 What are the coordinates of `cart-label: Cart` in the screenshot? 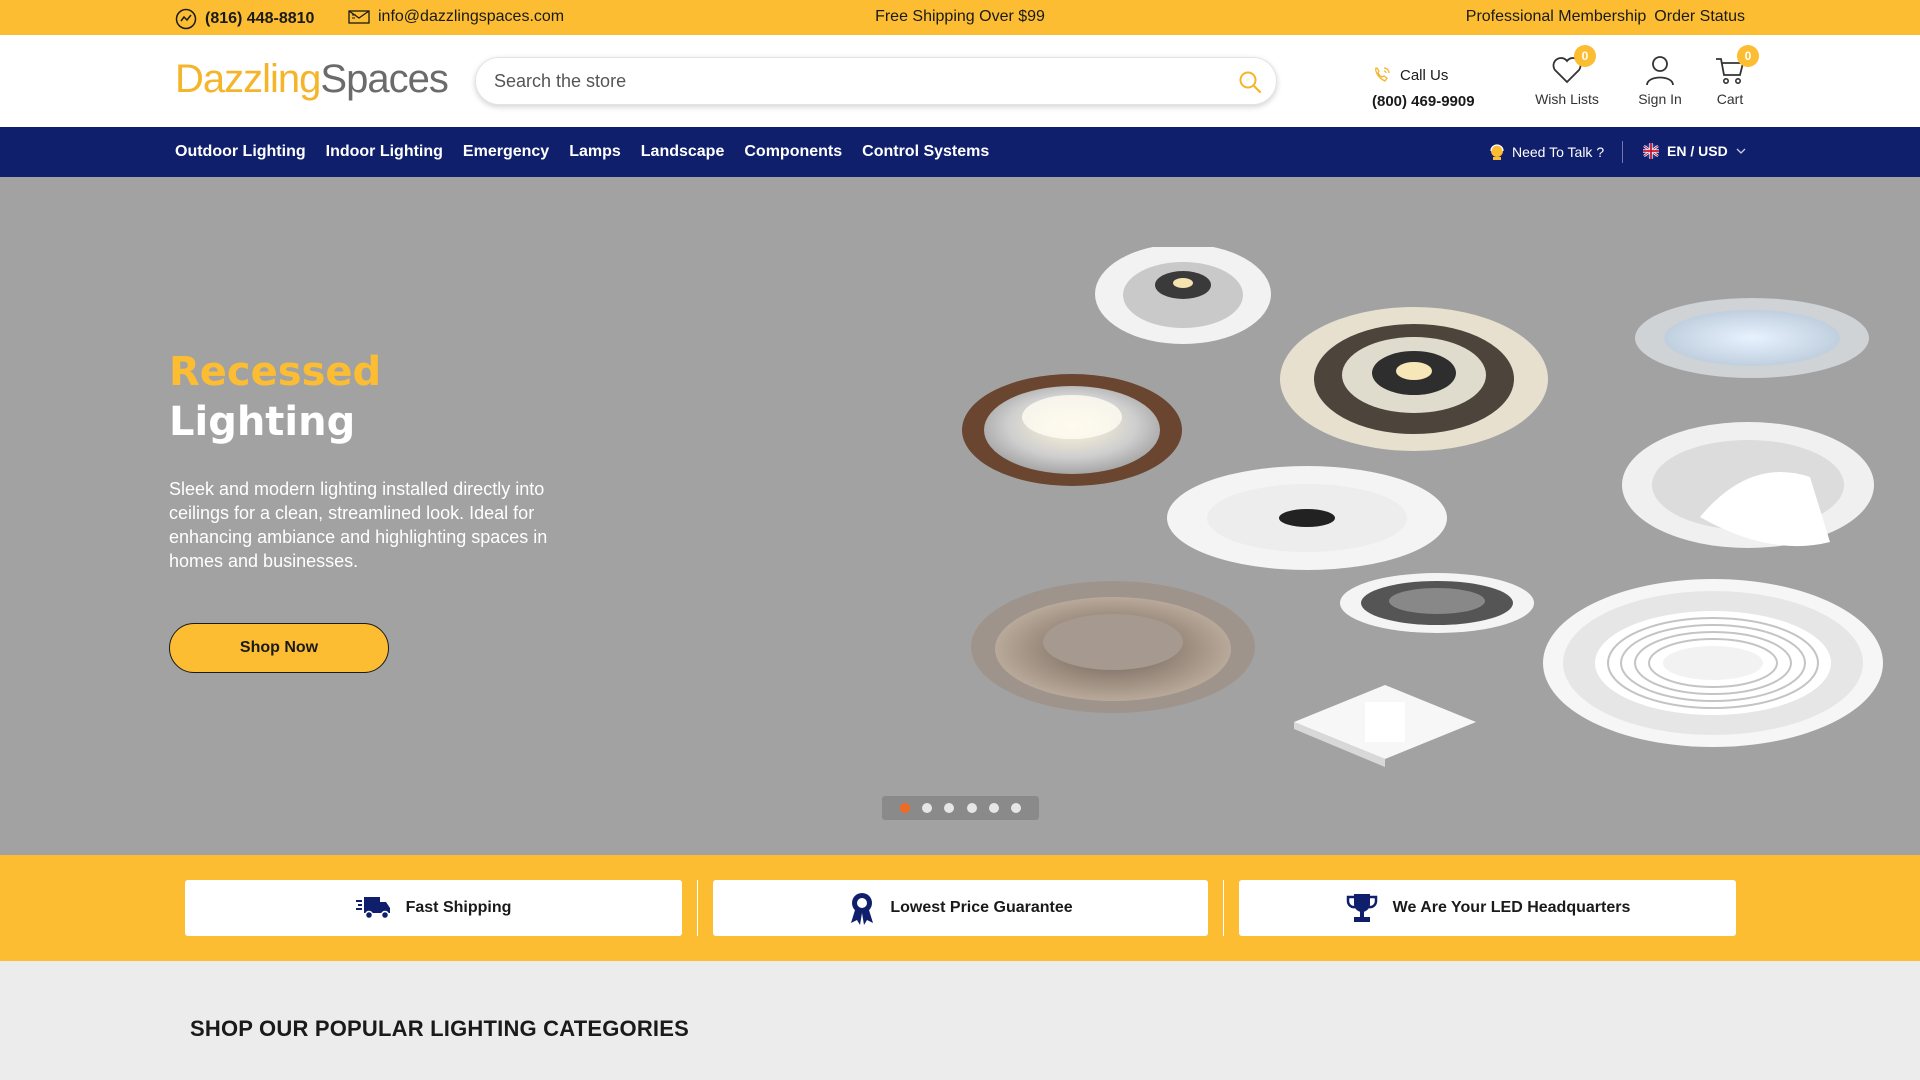 It's located at (1730, 99).